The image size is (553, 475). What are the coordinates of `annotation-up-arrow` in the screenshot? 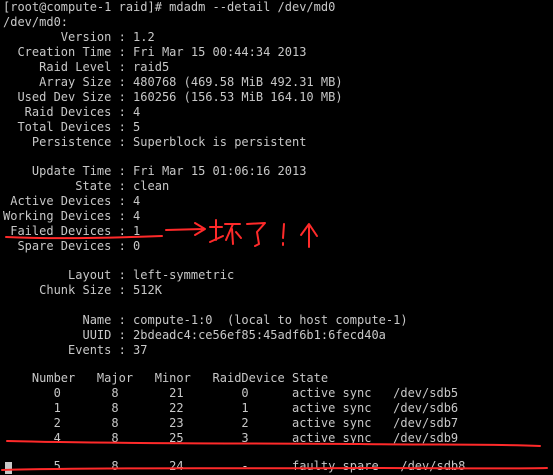 It's located at (309, 235).